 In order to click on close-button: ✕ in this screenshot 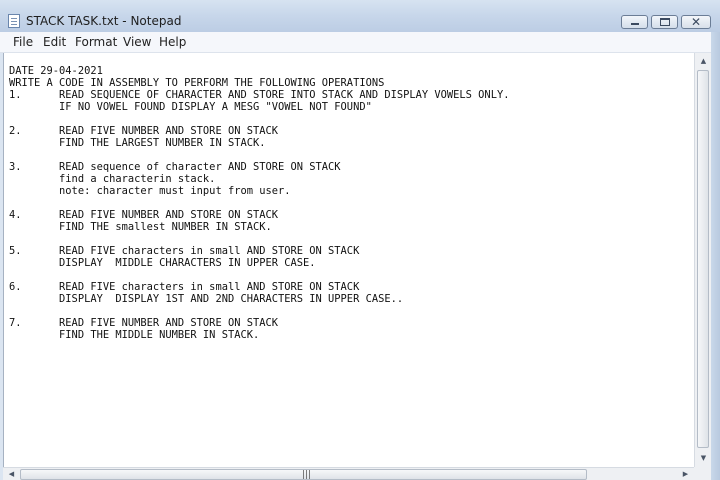, I will do `click(696, 22)`.